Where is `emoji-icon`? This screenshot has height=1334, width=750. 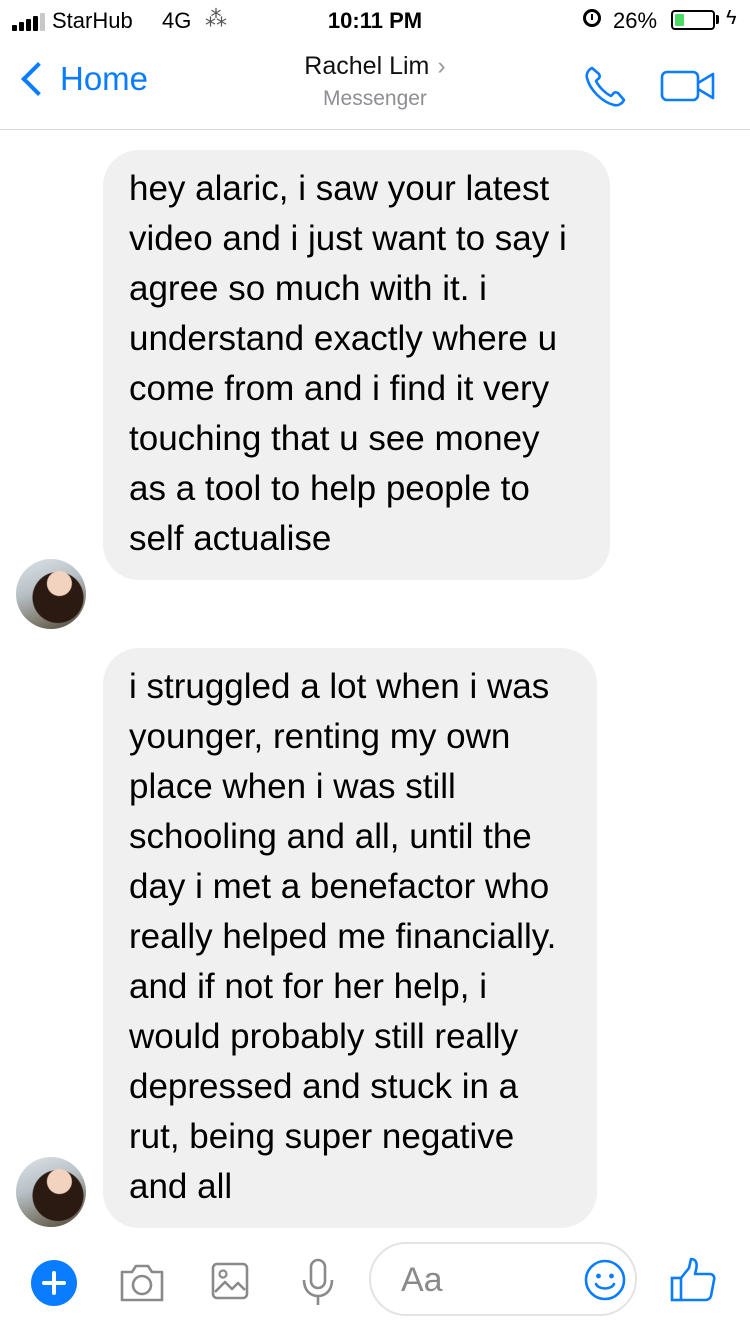 emoji-icon is located at coordinates (605, 1280).